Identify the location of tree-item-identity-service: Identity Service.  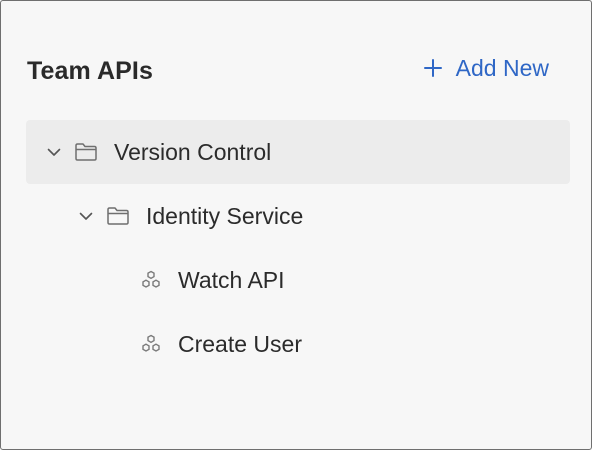
(298, 216).